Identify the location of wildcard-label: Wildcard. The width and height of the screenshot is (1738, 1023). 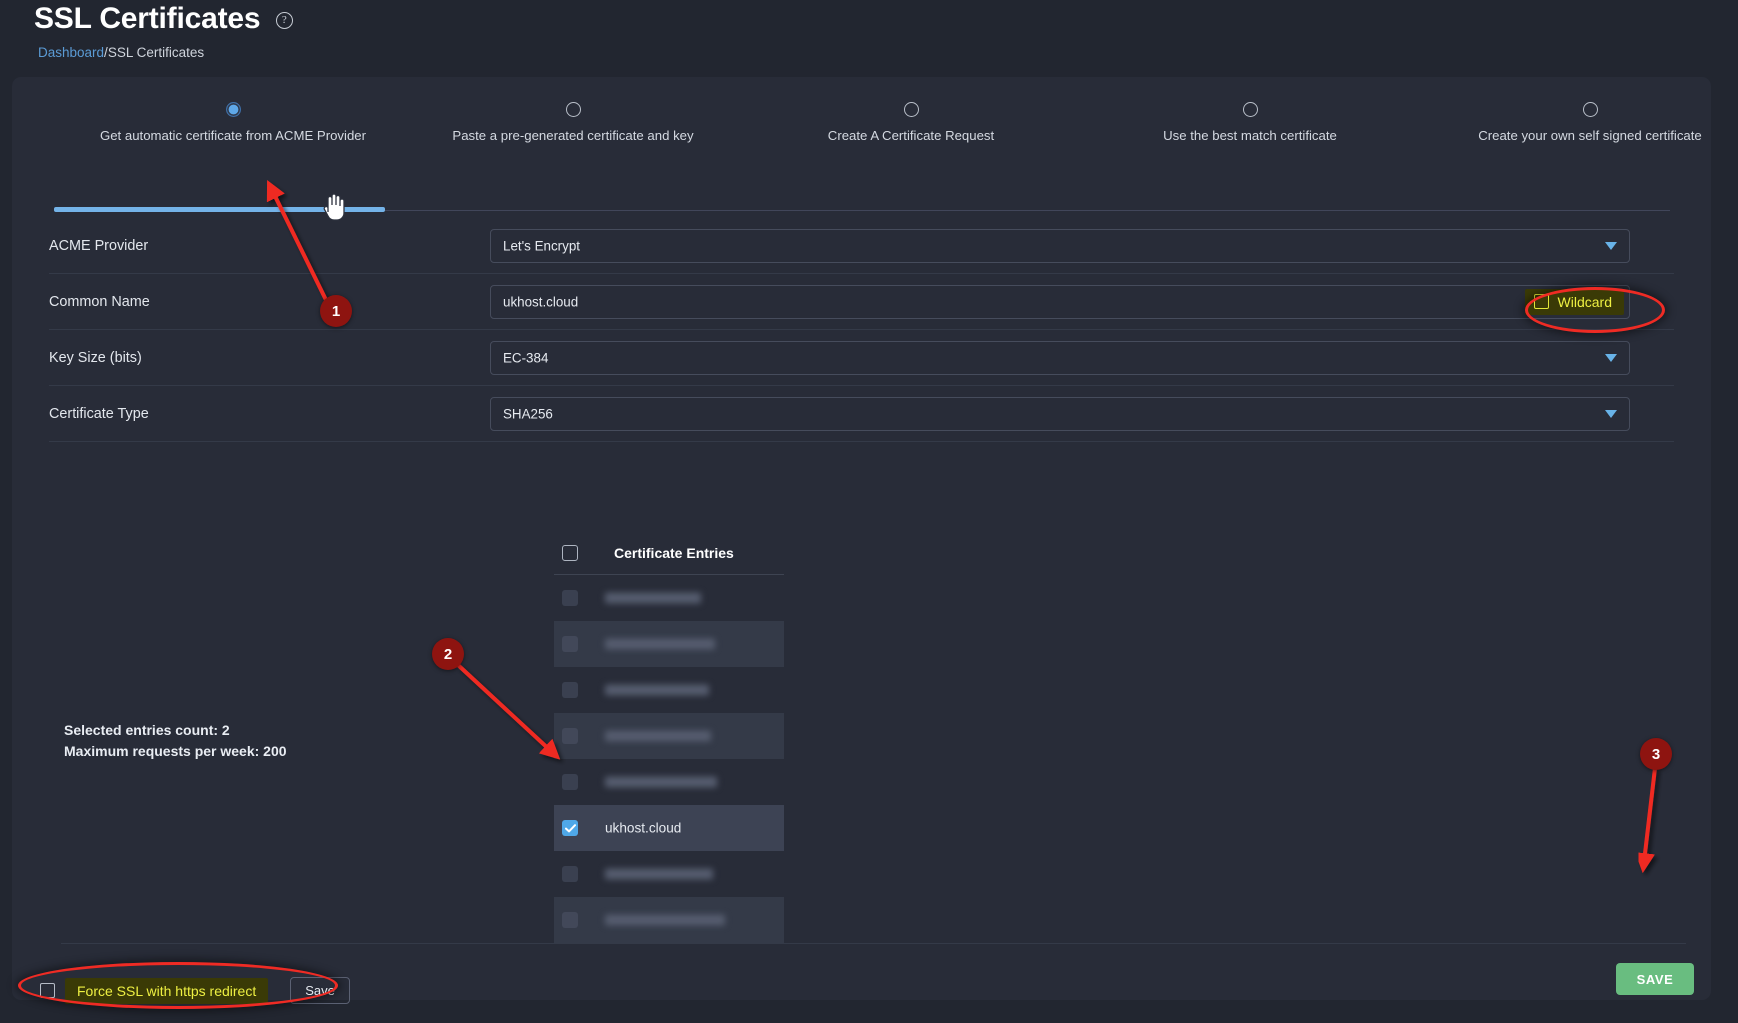
(1584, 301).